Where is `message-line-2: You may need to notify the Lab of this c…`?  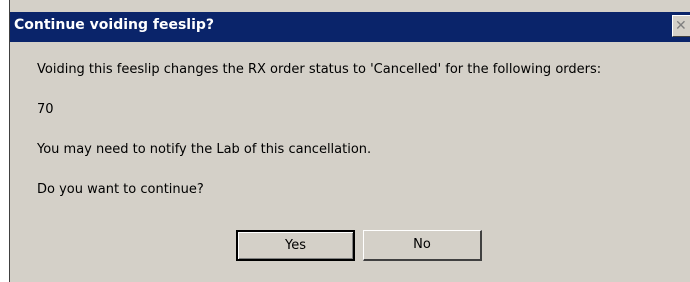 message-line-2: You may need to notify the Lab of this c… is located at coordinates (204, 149).